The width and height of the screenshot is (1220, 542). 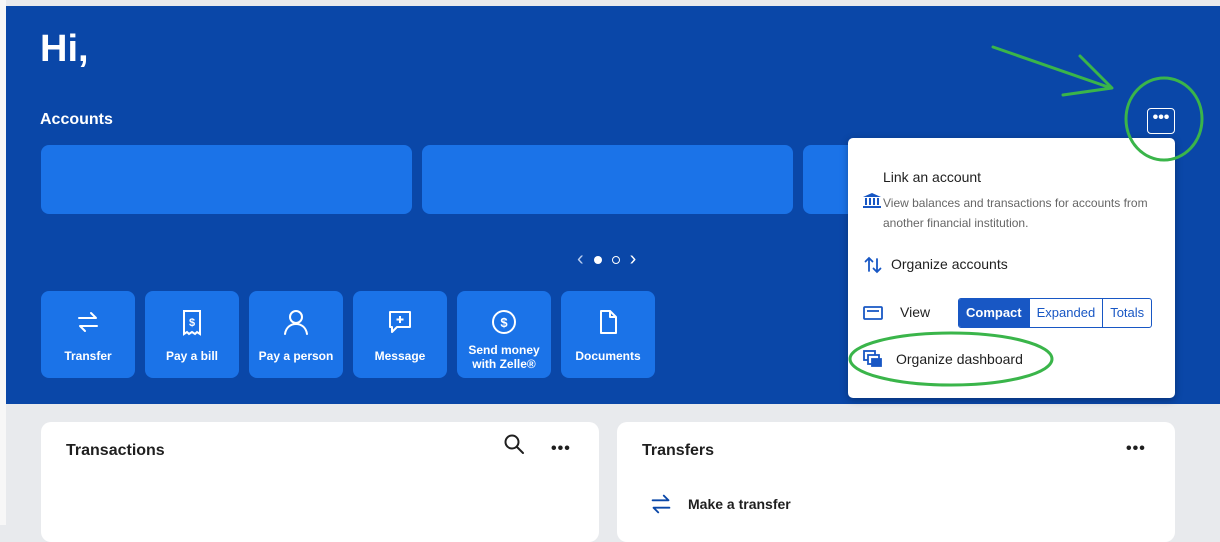 What do you see at coordinates (597, 259) in the screenshot?
I see `carousel-dot-active` at bounding box center [597, 259].